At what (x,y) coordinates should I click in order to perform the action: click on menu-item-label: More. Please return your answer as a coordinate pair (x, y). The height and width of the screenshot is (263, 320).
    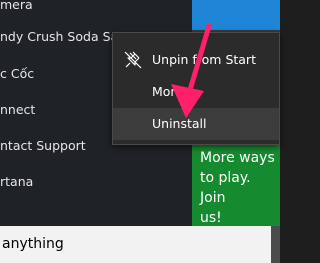
    Looking at the image, I should click on (167, 91).